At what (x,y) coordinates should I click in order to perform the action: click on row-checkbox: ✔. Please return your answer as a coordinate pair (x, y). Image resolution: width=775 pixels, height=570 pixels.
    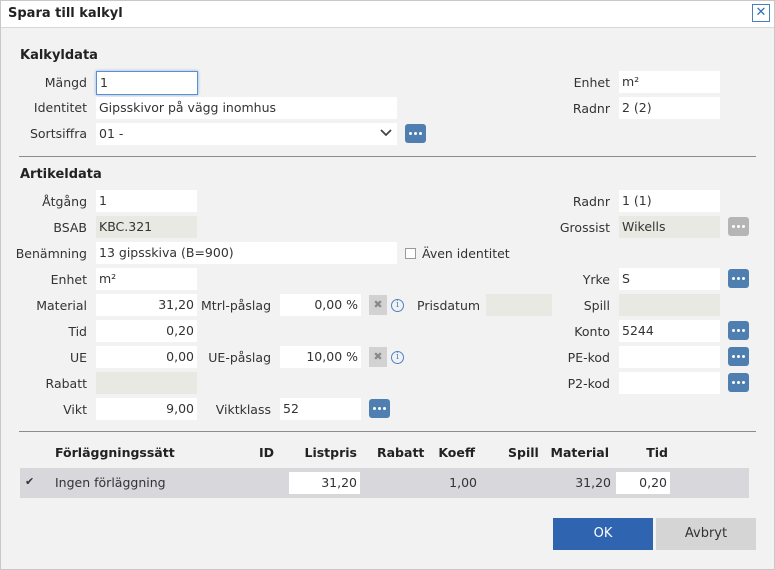
    Looking at the image, I should click on (29, 481).